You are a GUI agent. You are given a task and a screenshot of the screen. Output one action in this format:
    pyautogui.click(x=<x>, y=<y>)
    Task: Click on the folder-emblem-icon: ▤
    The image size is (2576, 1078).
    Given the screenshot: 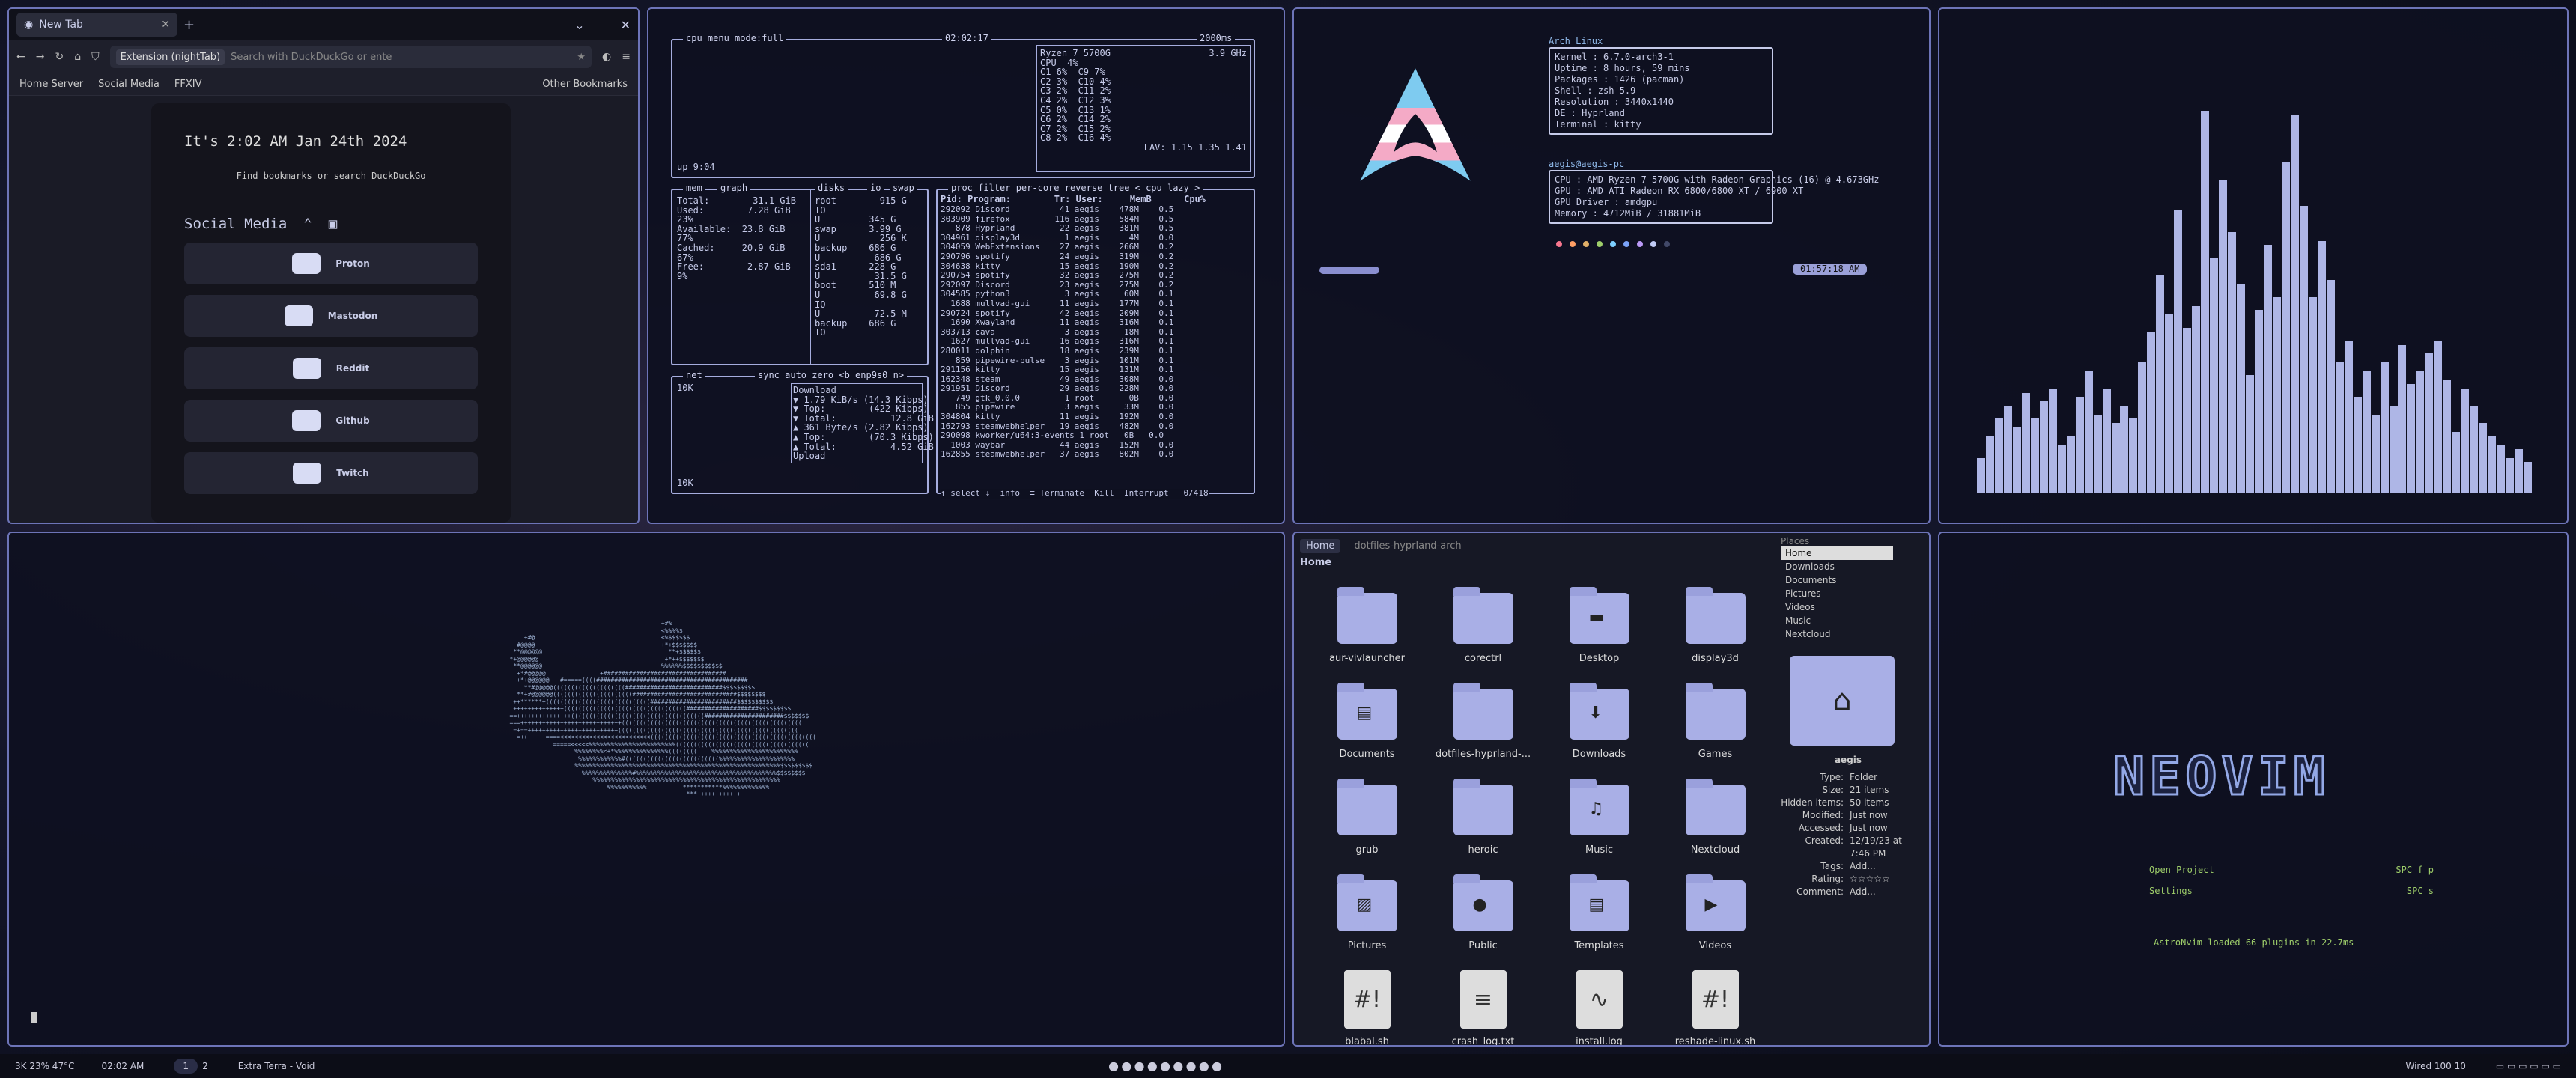 What is the action you would take?
    pyautogui.click(x=1364, y=713)
    